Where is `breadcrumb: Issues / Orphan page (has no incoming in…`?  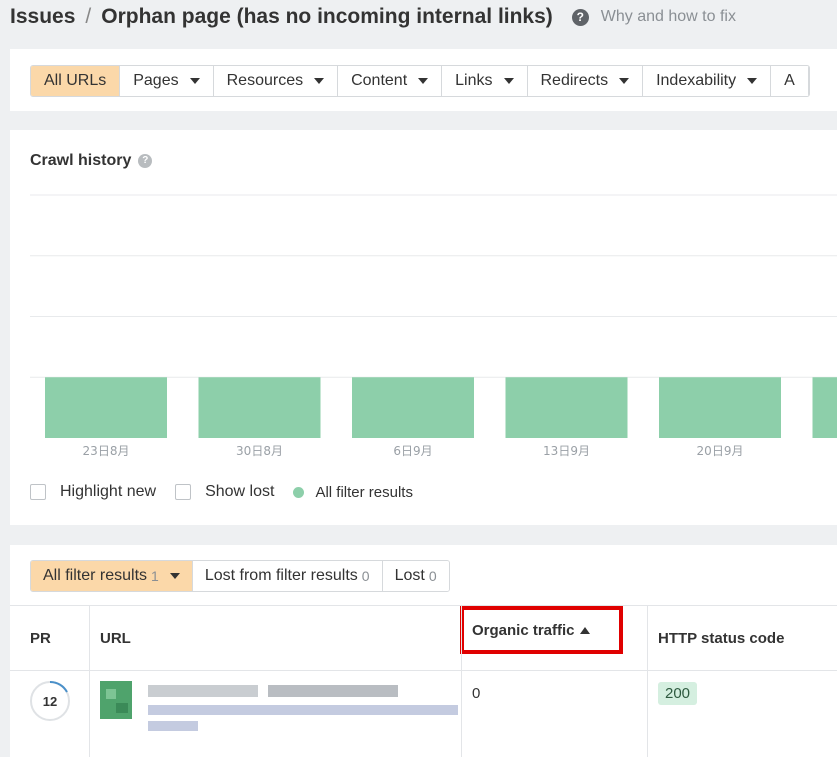 breadcrumb: Issues / Orphan page (has no incoming in… is located at coordinates (373, 17).